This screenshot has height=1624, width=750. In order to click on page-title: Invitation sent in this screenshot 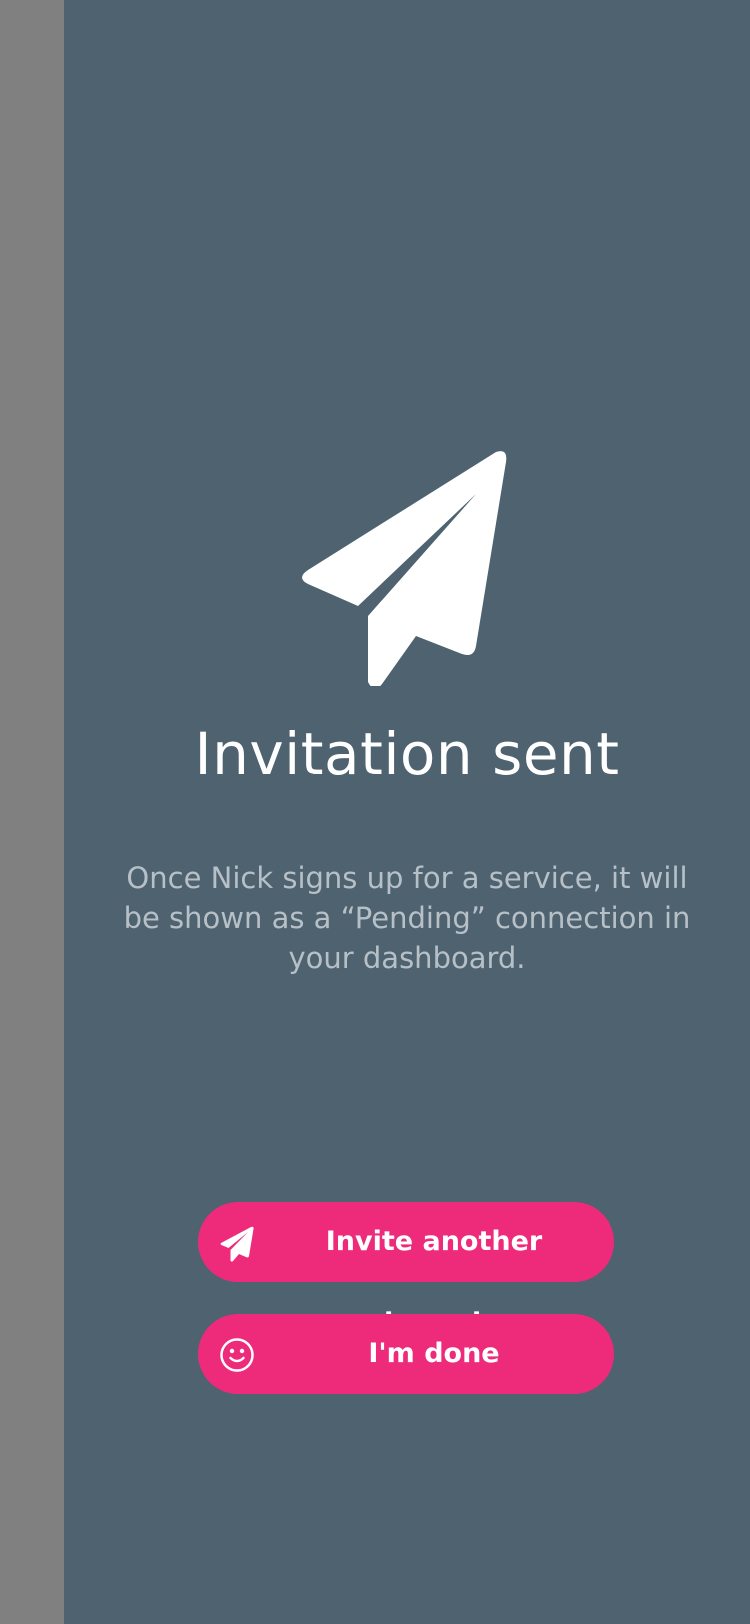, I will do `click(407, 754)`.